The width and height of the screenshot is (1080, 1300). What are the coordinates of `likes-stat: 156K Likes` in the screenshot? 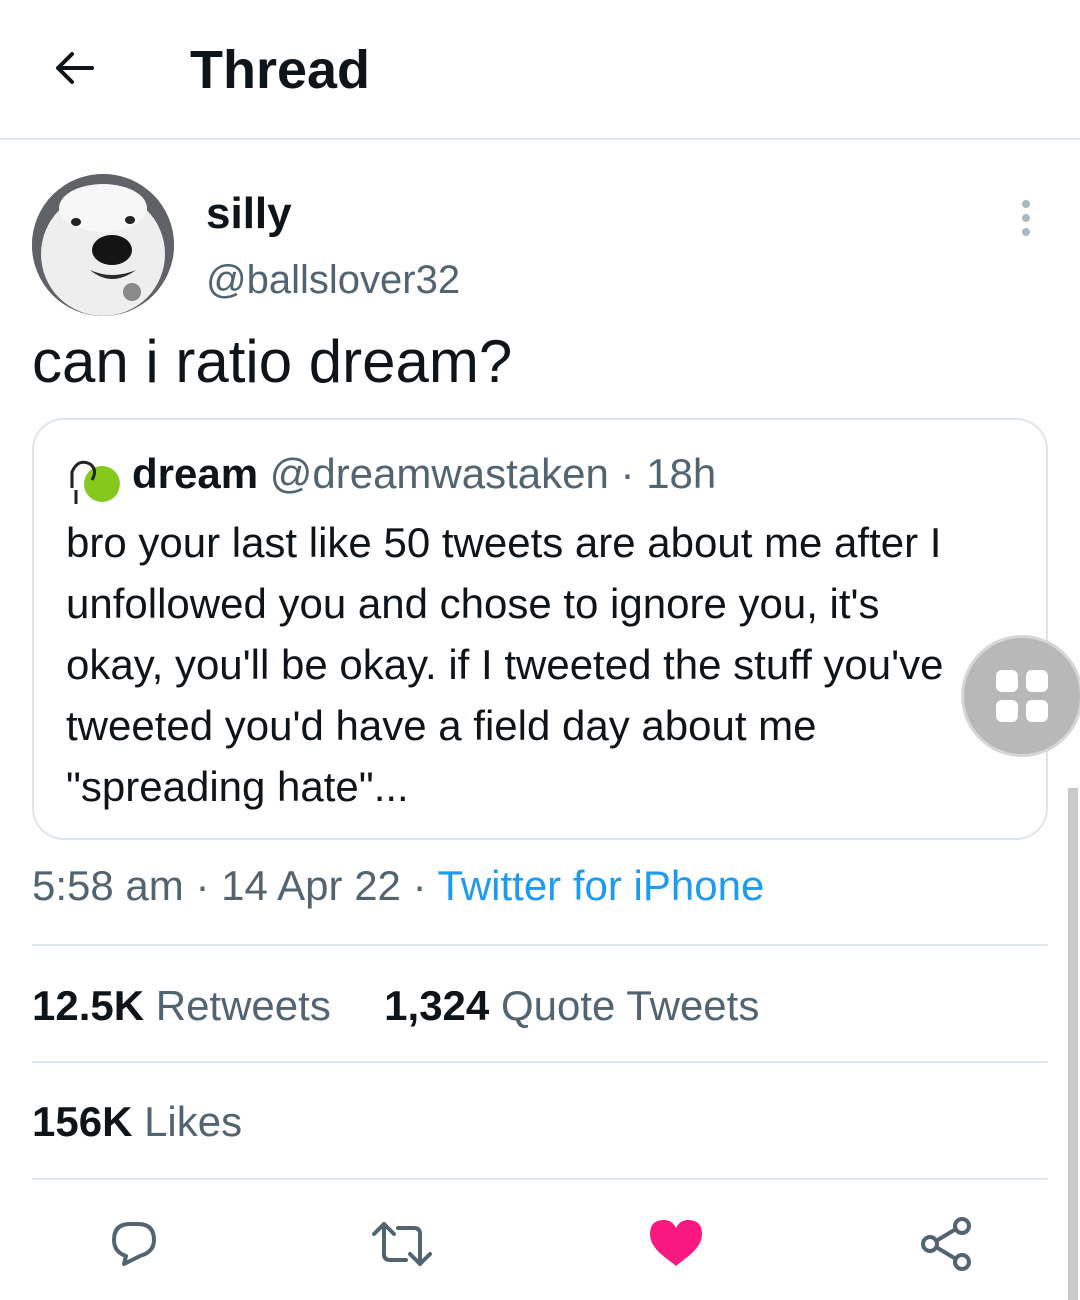 It's located at (137, 1122).